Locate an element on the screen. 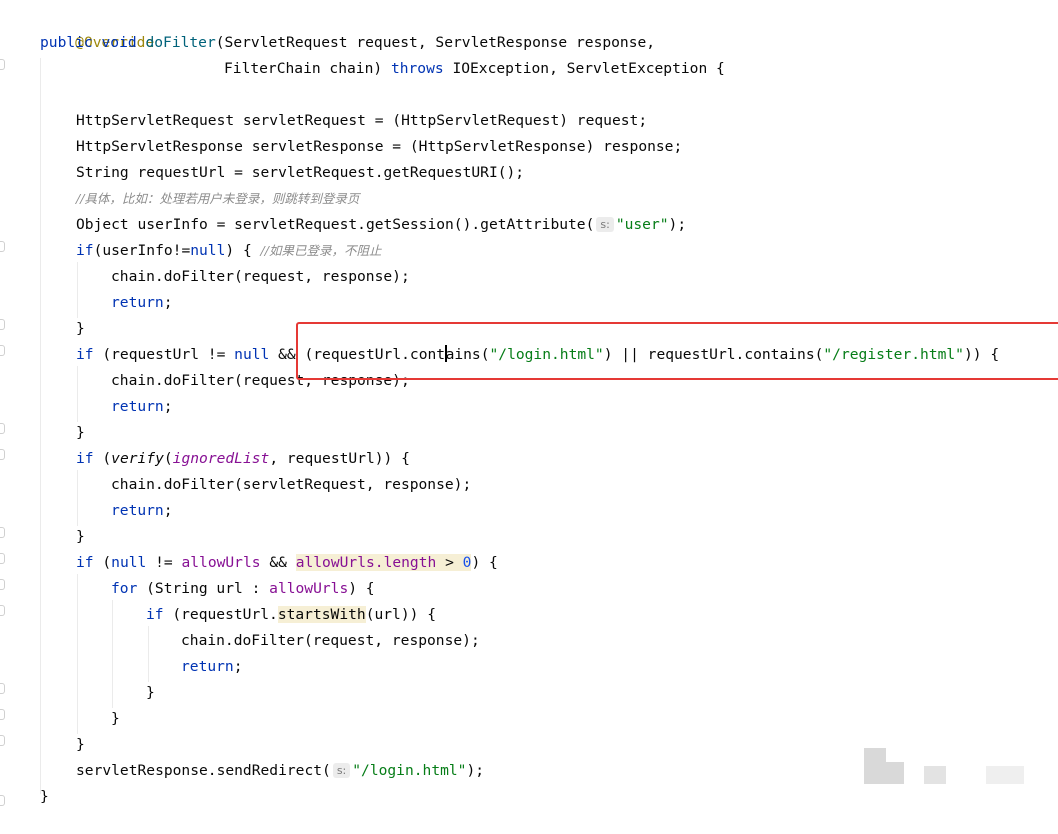  highlighted-field: allowUrls.length is located at coordinates (366, 562).